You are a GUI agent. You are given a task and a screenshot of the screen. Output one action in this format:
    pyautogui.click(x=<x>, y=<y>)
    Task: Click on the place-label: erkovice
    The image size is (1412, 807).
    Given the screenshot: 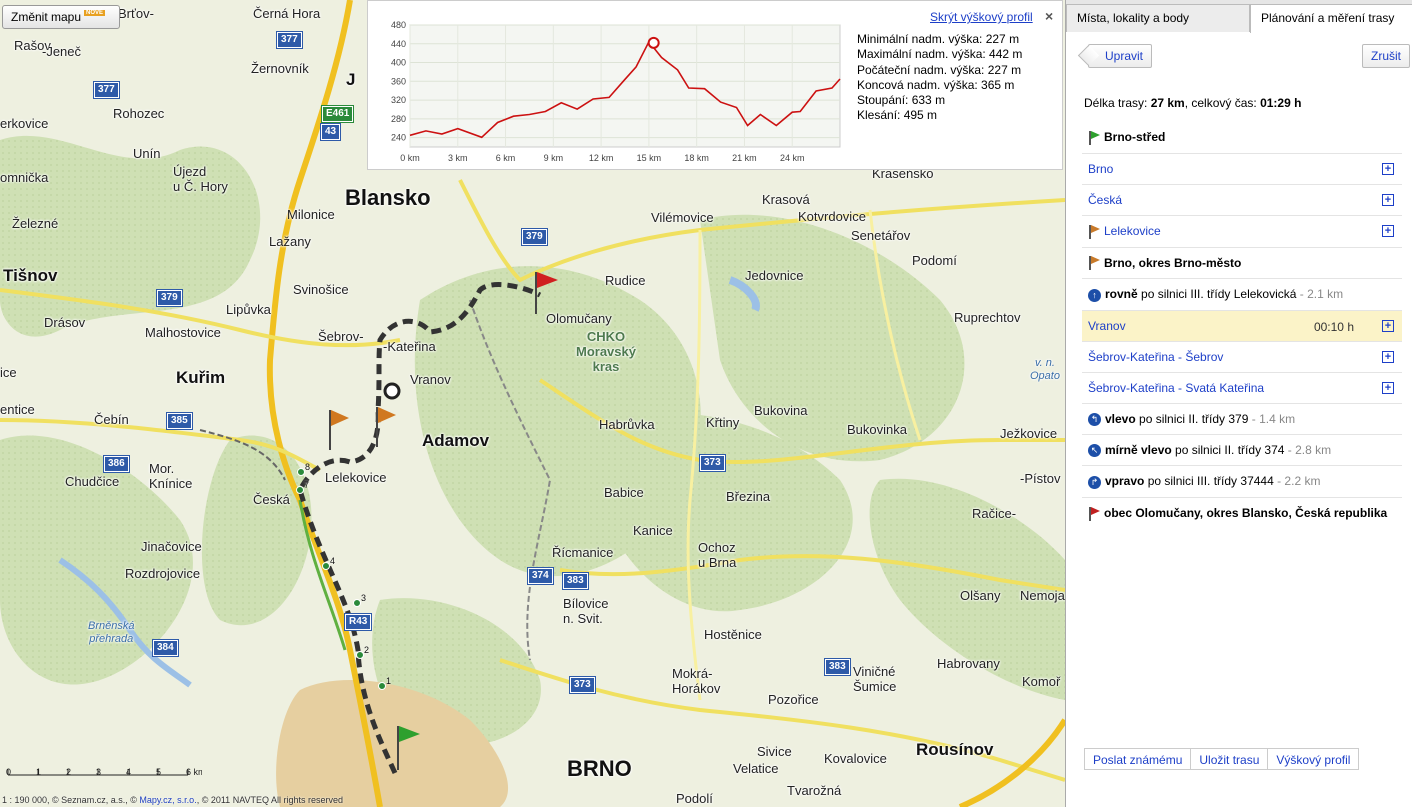 What is the action you would take?
    pyautogui.click(x=24, y=123)
    